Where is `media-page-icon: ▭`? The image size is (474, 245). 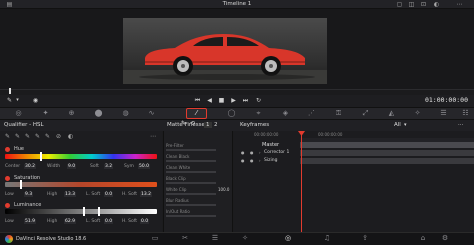 media-page-icon: ▭ is located at coordinates (155, 238).